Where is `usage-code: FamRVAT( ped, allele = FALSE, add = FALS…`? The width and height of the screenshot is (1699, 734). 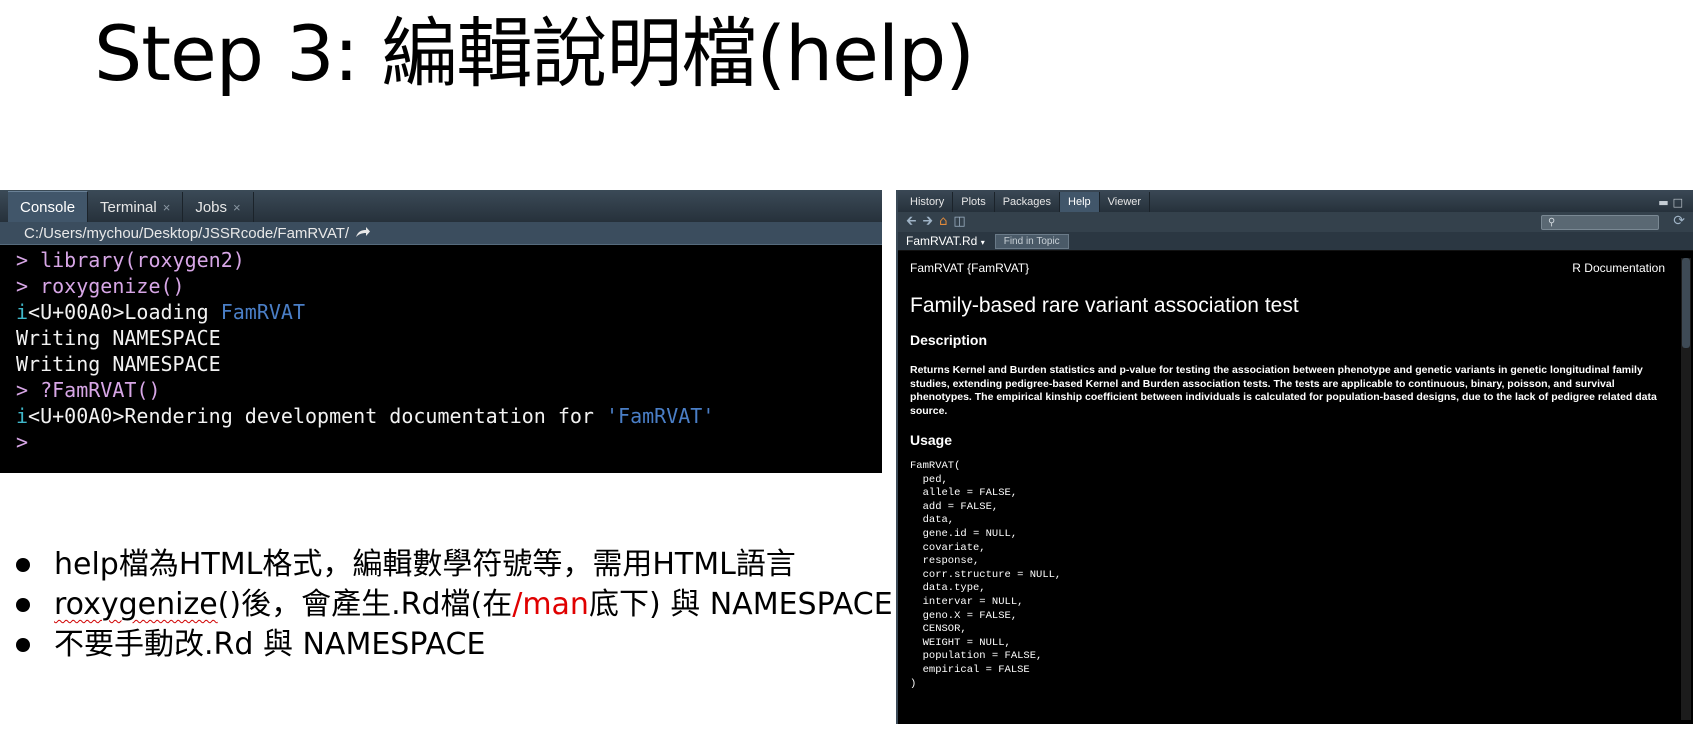 usage-code: FamRVAT( ped, allele = FALSE, add = FALS… is located at coordinates (986, 575).